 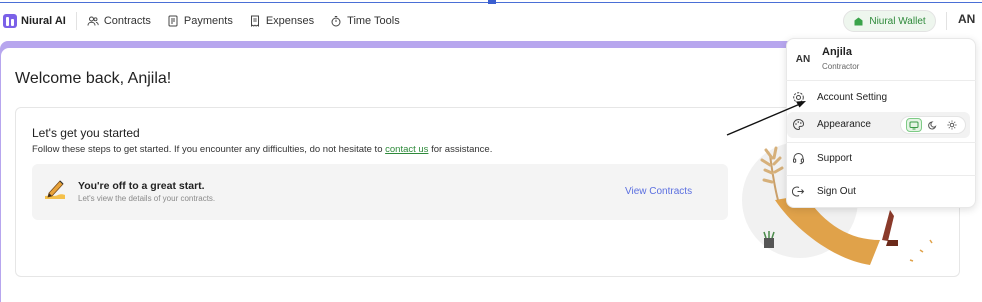 What do you see at coordinates (844, 124) in the screenshot?
I see `menu-item-label: Appearance` at bounding box center [844, 124].